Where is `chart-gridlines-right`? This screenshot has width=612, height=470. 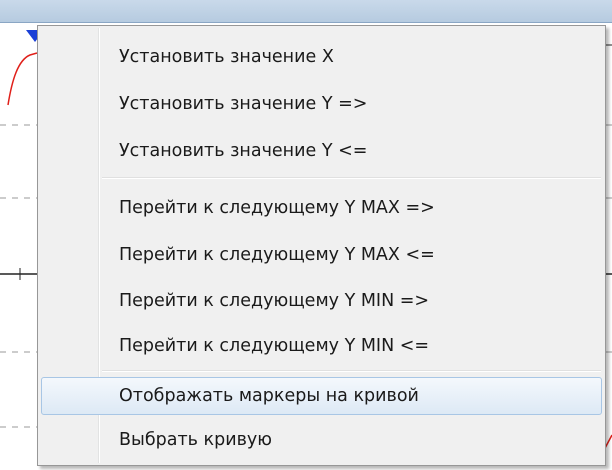 chart-gridlines-right is located at coordinates (609, 238).